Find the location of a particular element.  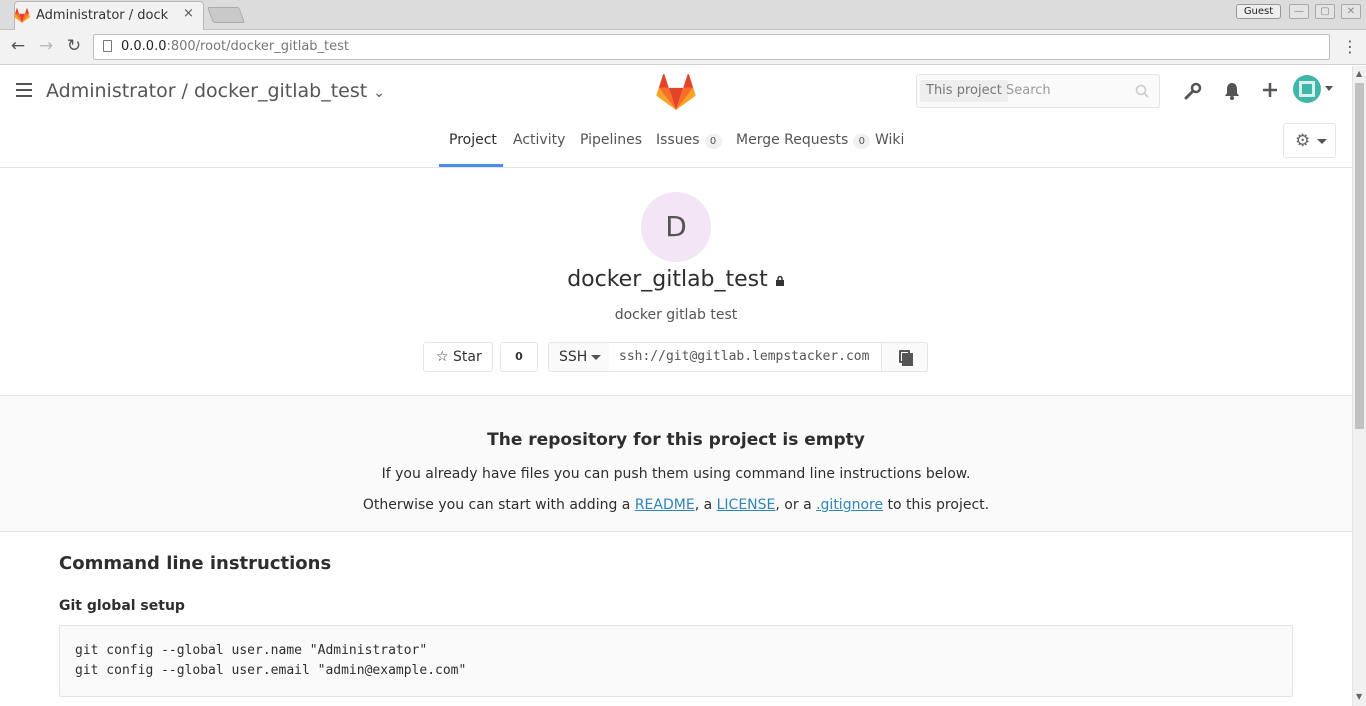

bell-icon is located at coordinates (1232, 91).